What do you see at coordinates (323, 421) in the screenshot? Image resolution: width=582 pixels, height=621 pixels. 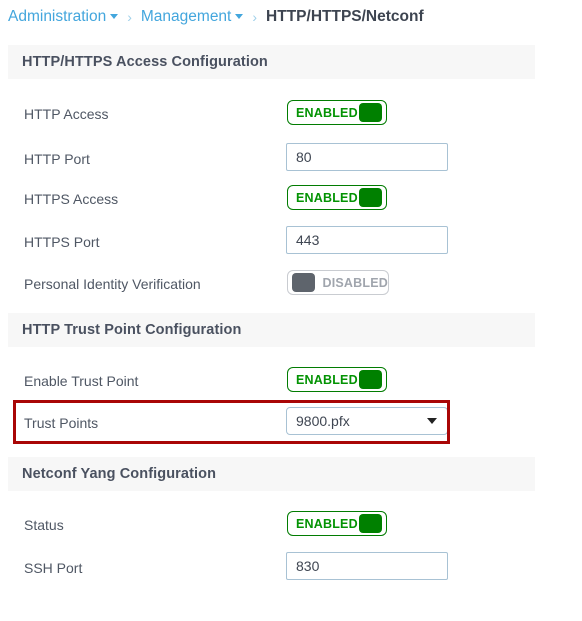 I see `select-trust-points-value: 9800.pfx` at bounding box center [323, 421].